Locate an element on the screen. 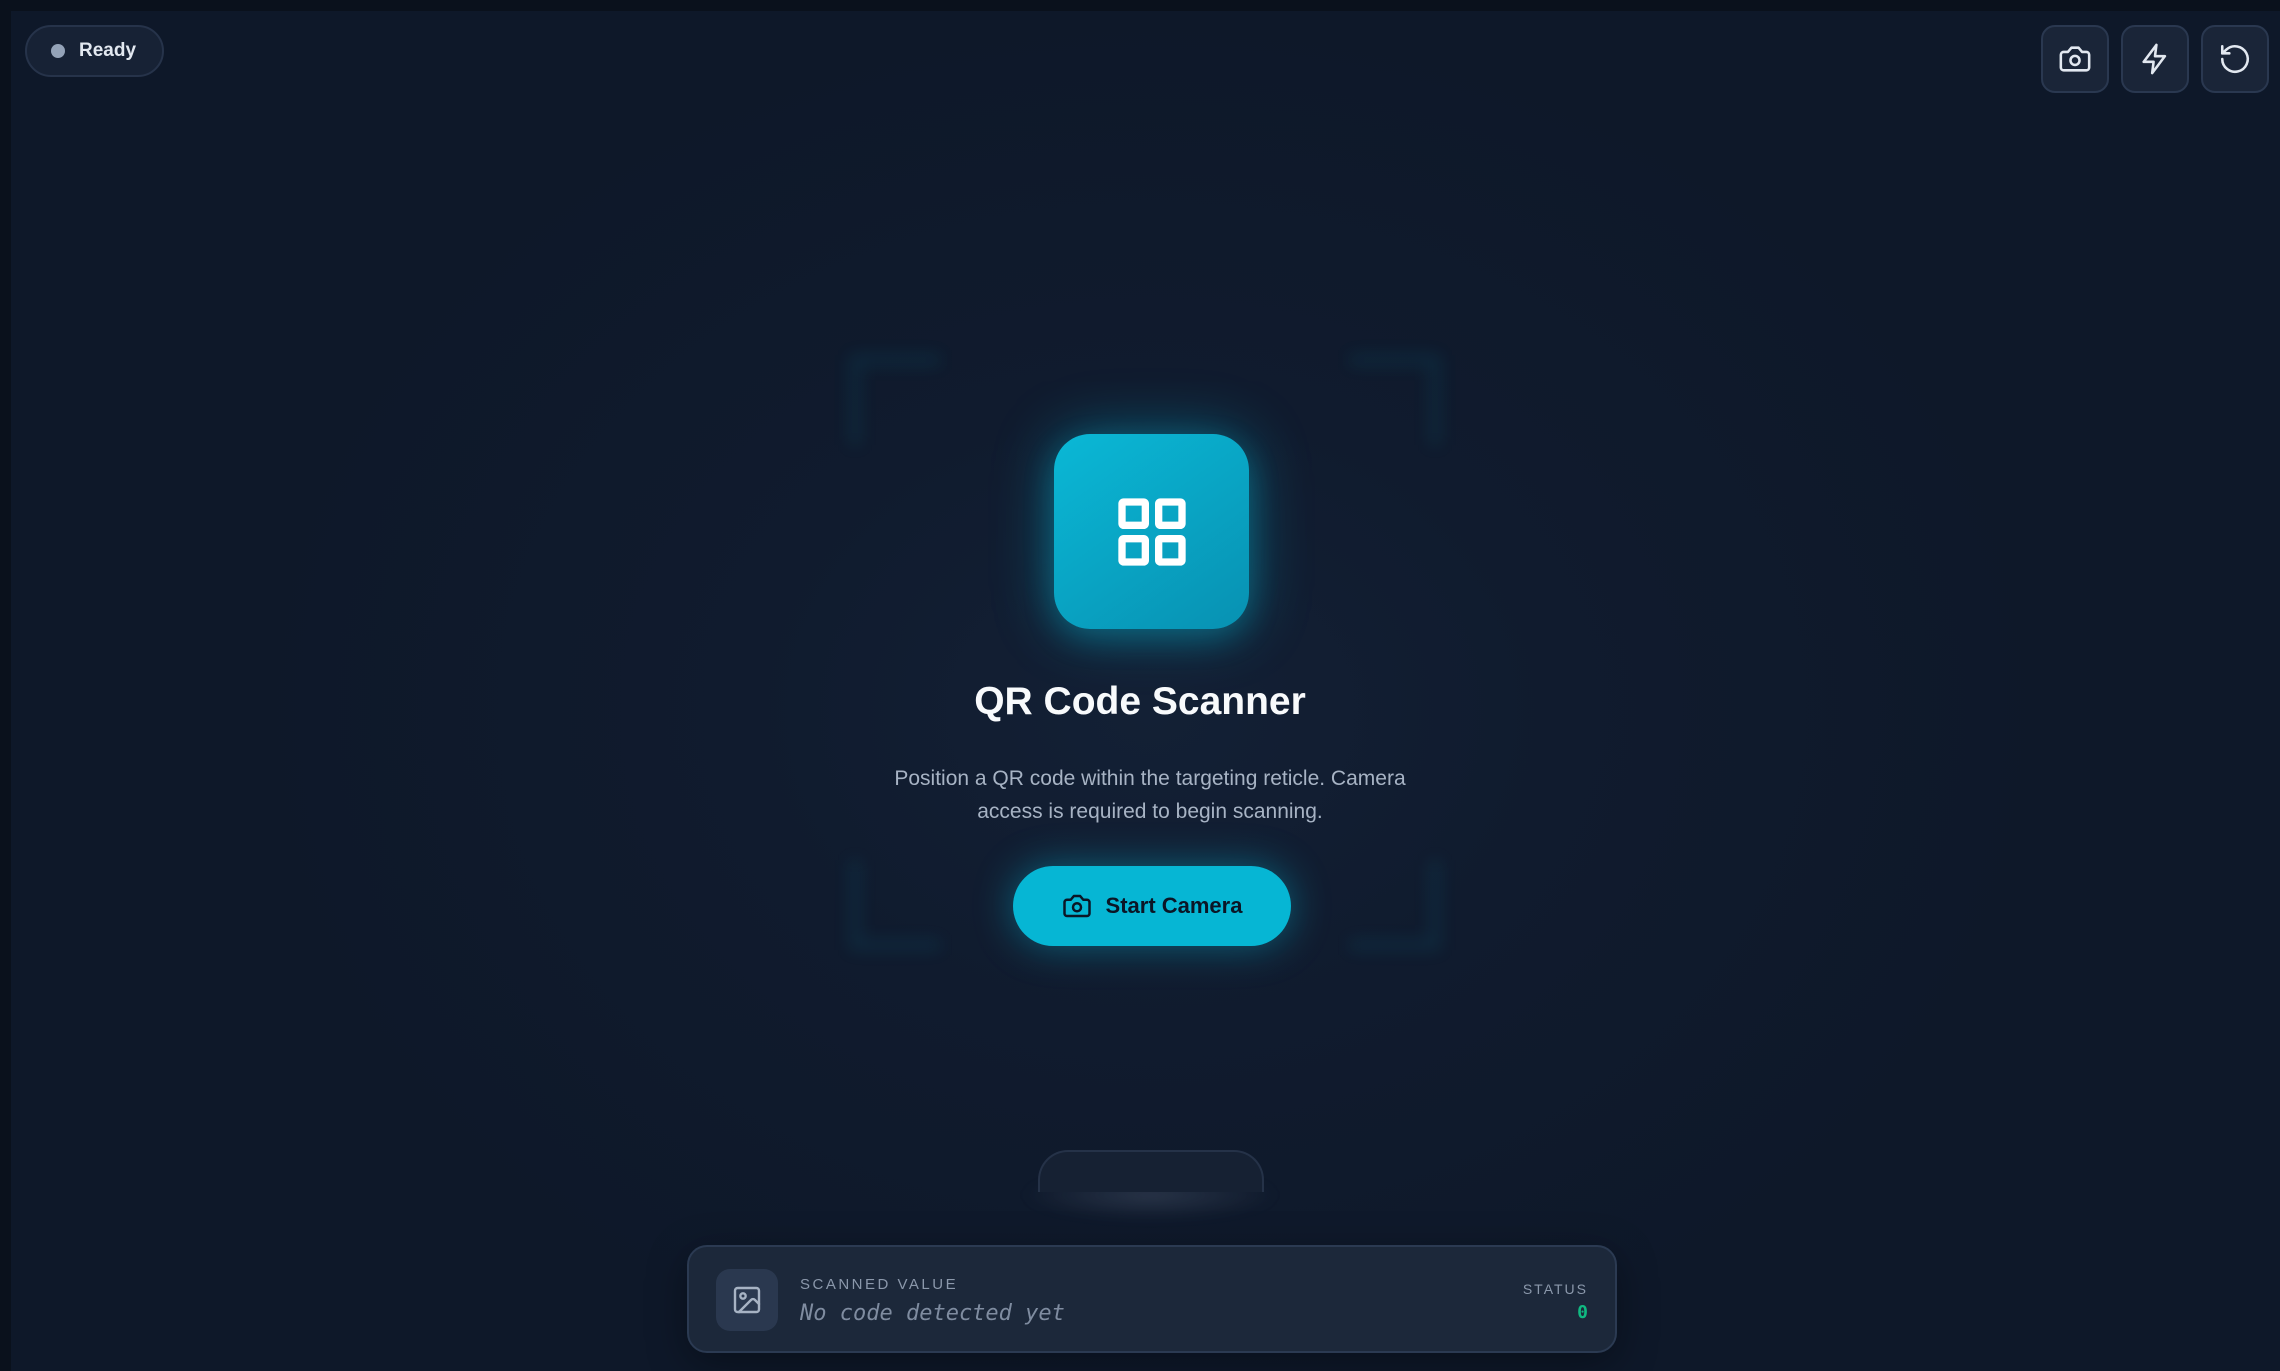  scan-count: 0 is located at coordinates (1582, 1312).